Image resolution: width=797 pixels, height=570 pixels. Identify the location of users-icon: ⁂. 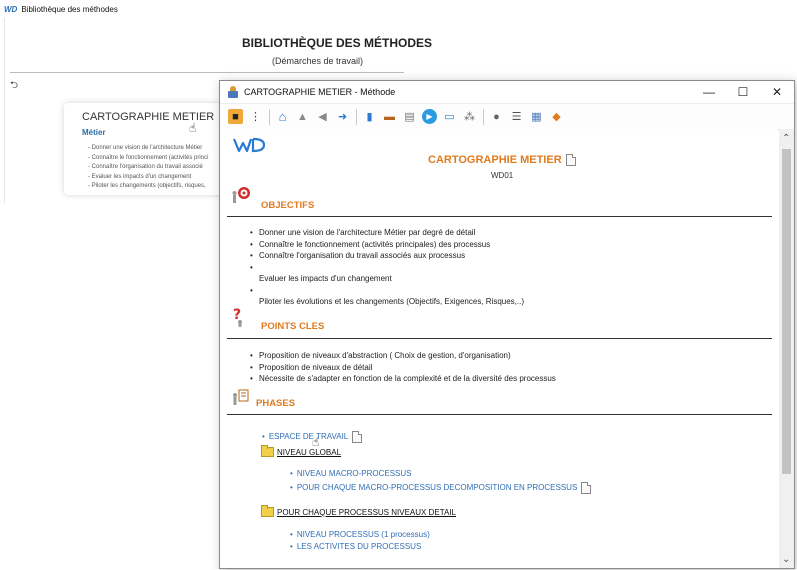
(469, 116).